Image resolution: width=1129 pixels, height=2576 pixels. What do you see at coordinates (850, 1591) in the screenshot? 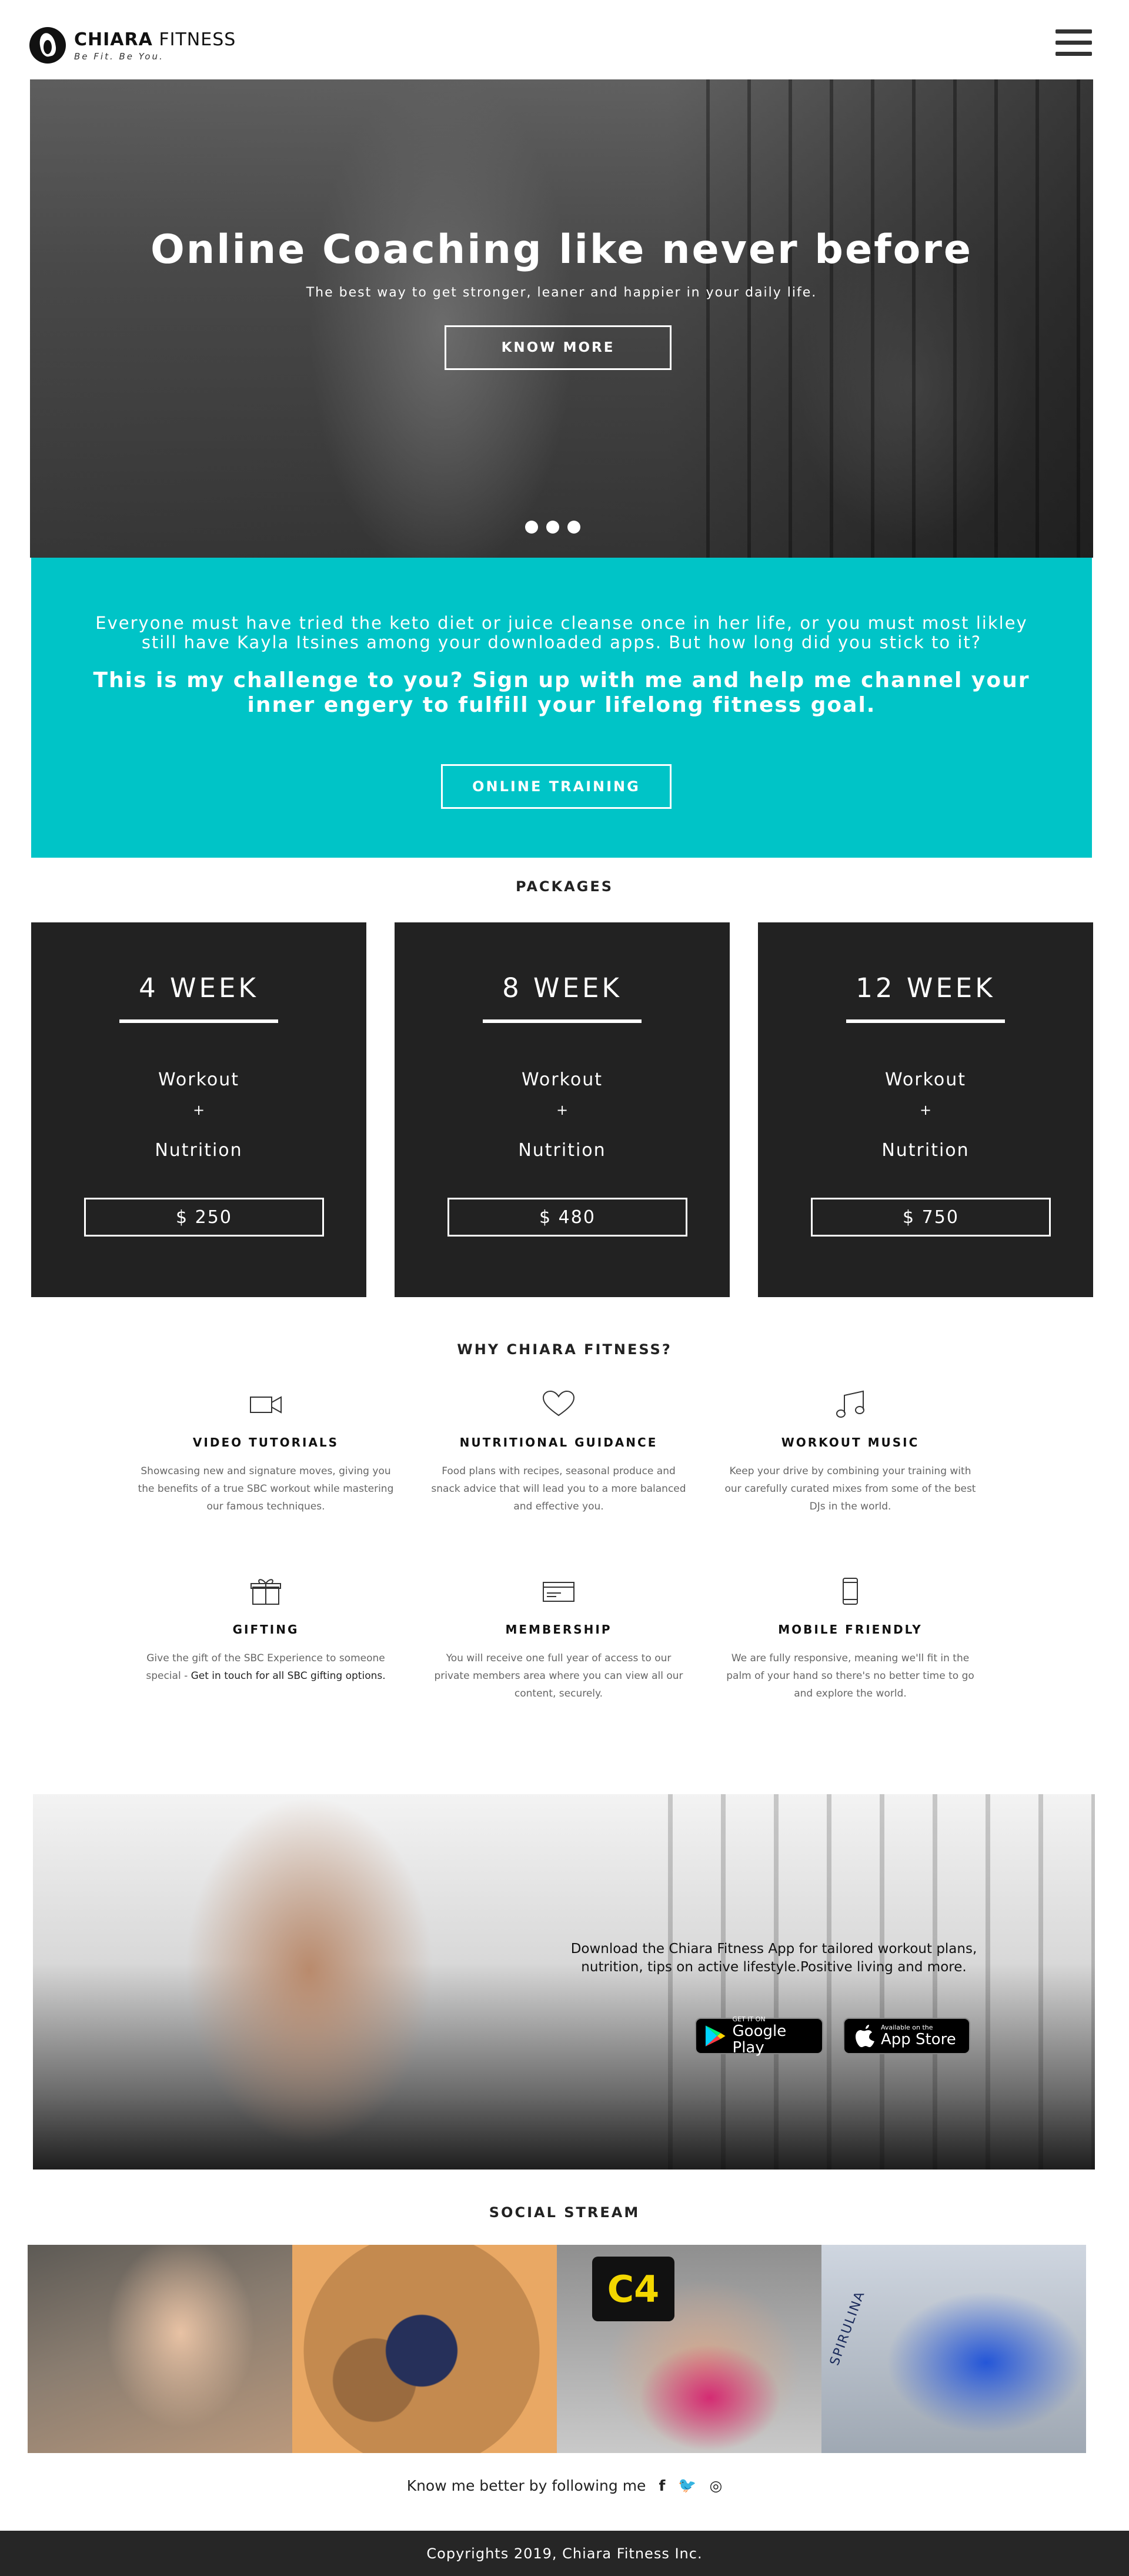
I see `mobile-phone-icon` at bounding box center [850, 1591].